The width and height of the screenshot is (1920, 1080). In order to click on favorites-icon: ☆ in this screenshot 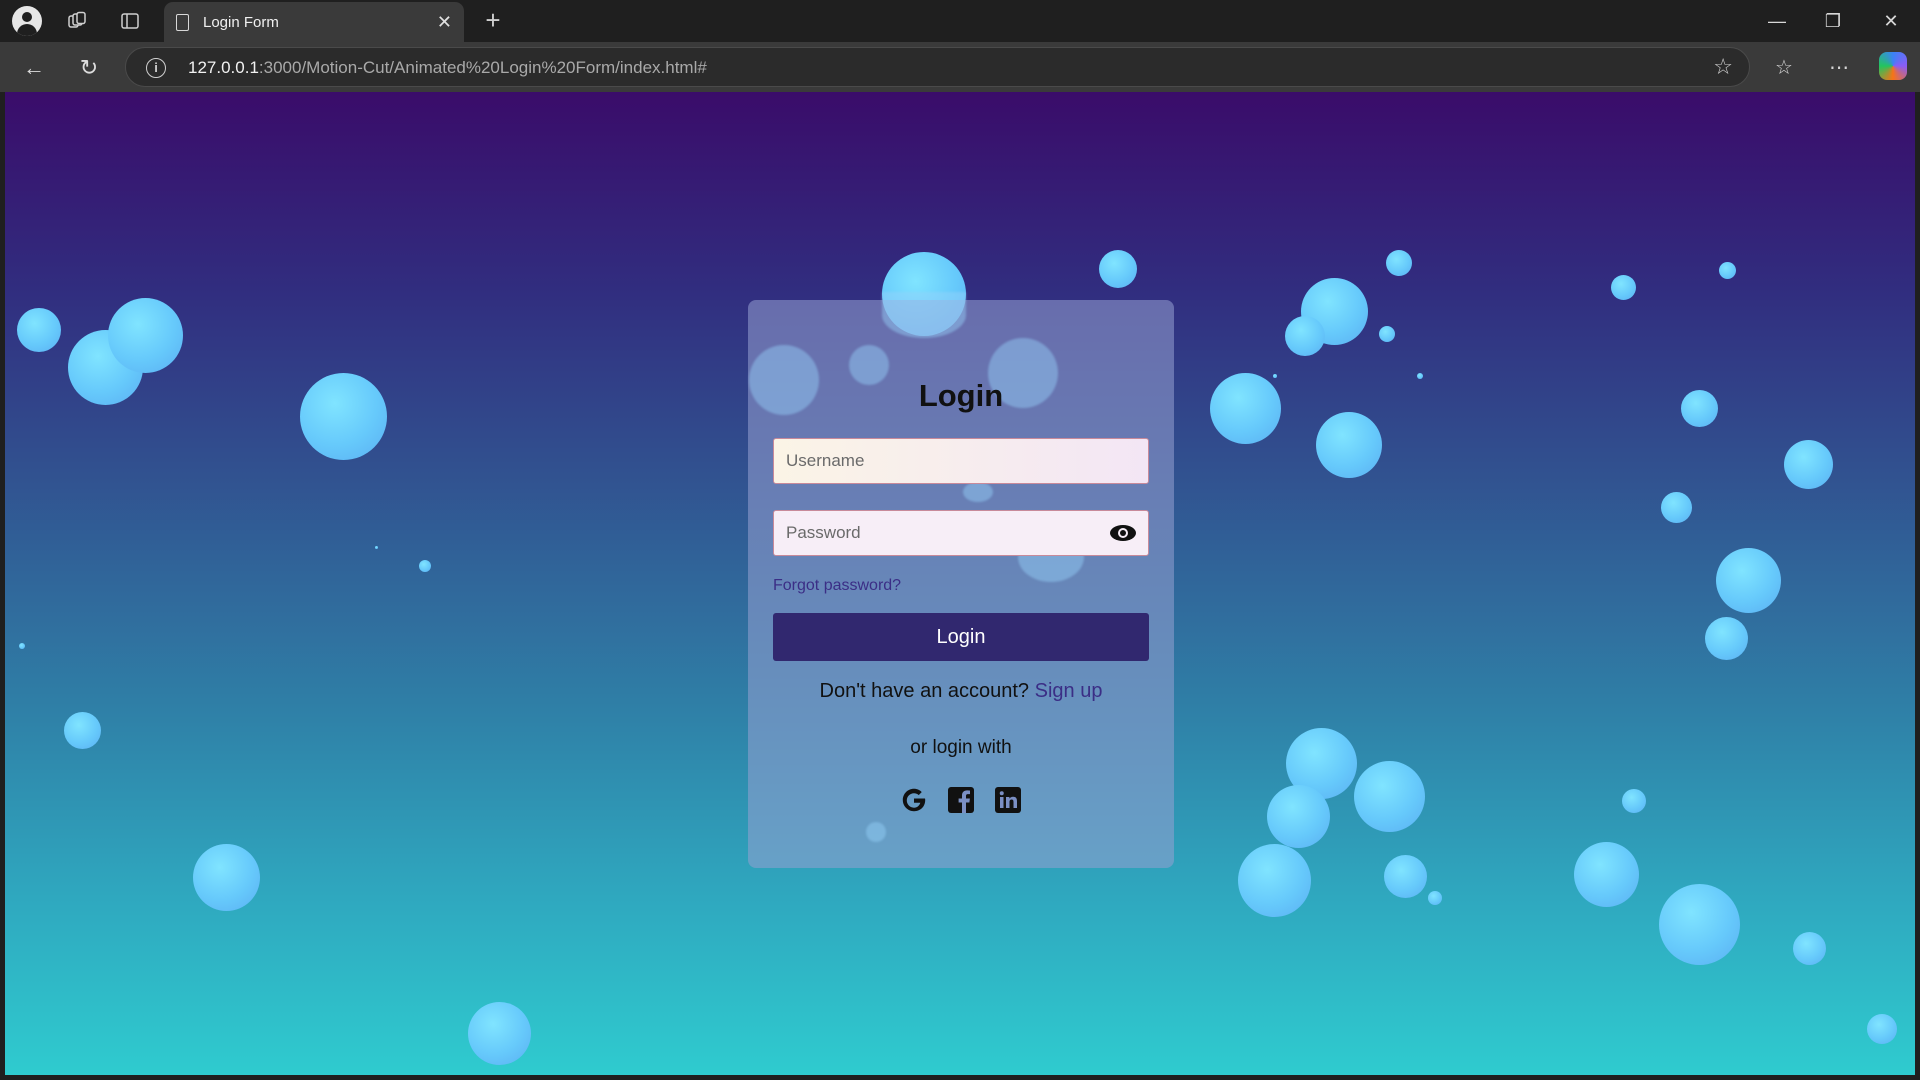, I will do `click(1784, 68)`.